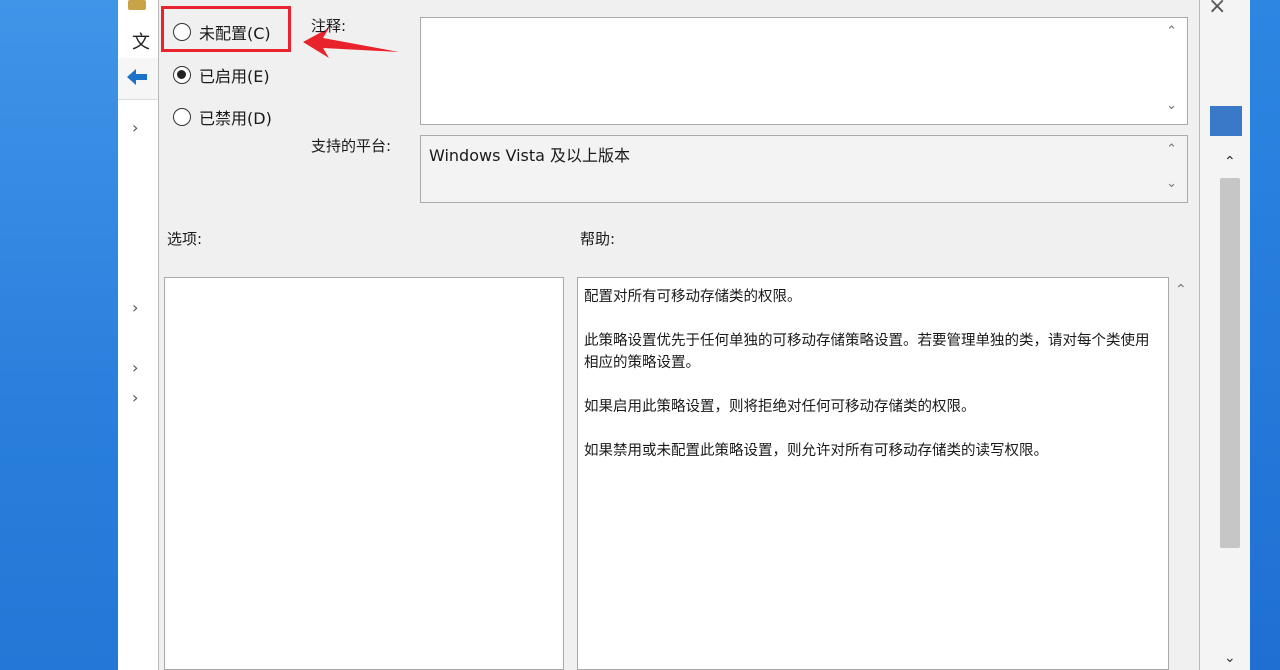  I want to click on options-label: 选项:, so click(185, 239).